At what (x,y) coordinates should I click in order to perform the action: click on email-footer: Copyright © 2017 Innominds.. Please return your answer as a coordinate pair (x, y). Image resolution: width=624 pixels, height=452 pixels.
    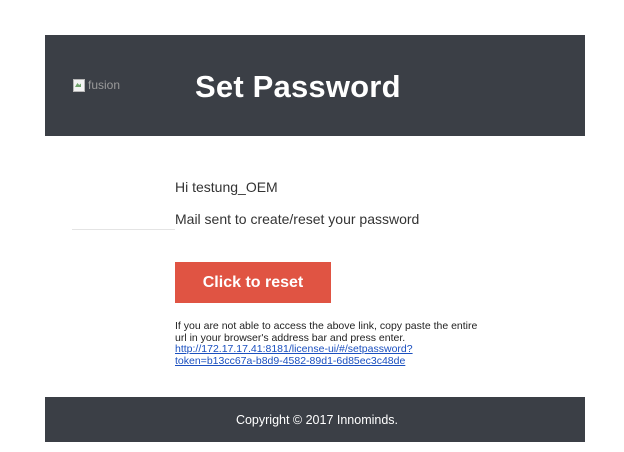
    Looking at the image, I should click on (315, 419).